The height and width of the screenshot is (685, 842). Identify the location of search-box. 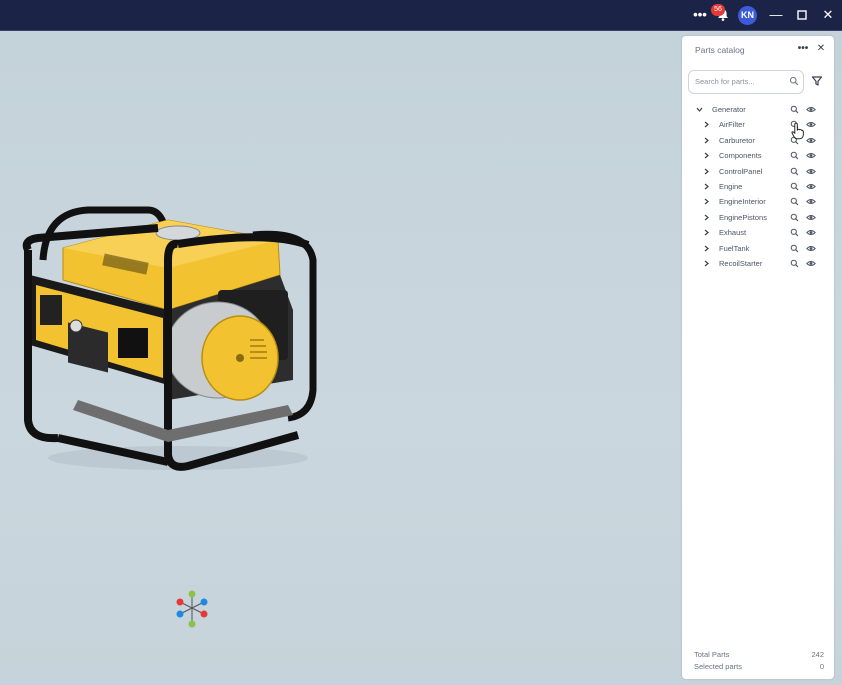
(746, 82).